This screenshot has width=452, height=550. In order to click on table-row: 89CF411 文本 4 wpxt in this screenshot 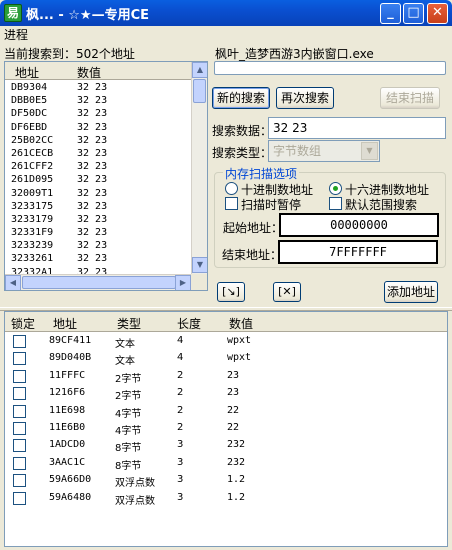, I will do `click(226, 341)`.